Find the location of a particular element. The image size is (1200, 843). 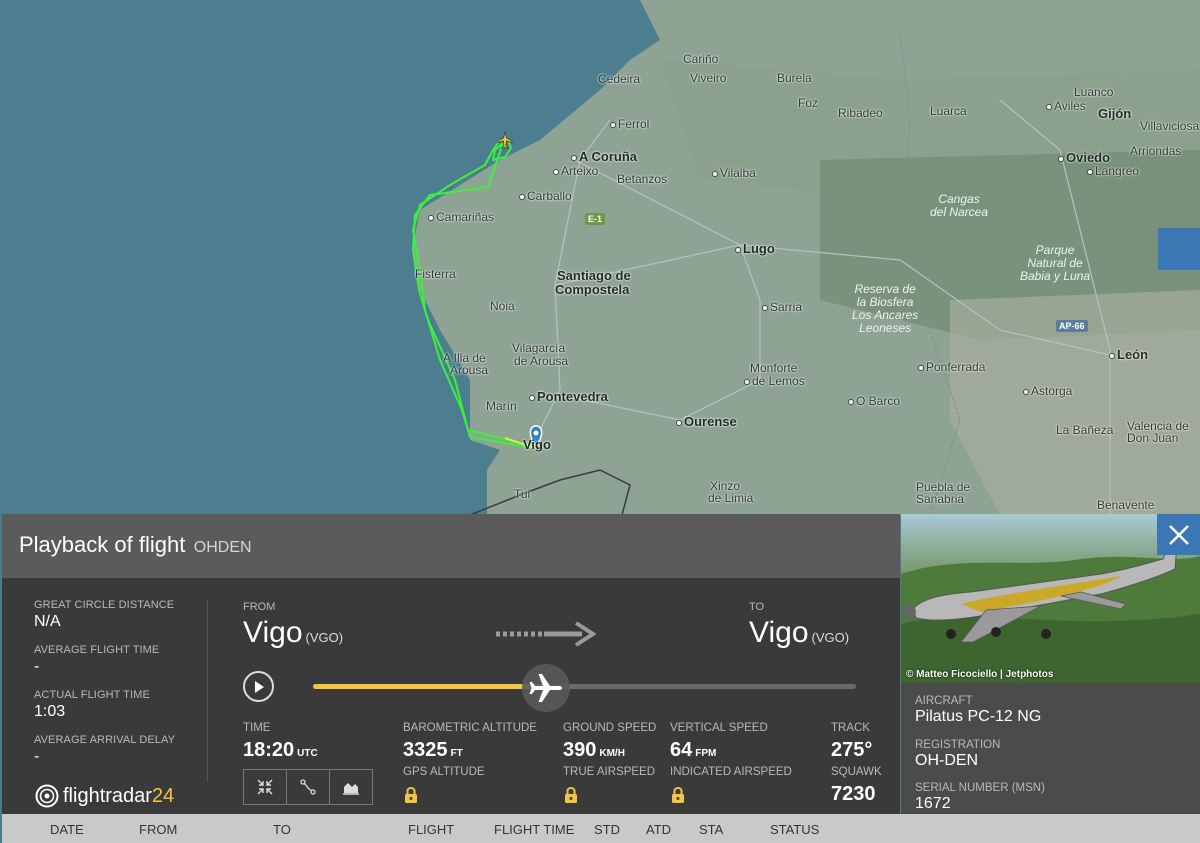

aircraft-photo: © Matteo Ficociello | Jetphotos is located at coordinates (1050, 598).